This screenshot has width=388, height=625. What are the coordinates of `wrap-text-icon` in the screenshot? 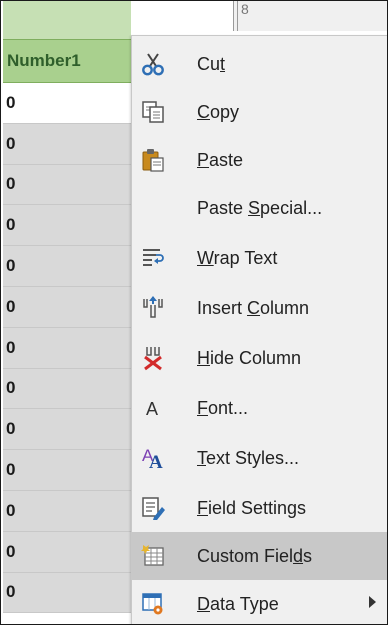 It's located at (153, 258).